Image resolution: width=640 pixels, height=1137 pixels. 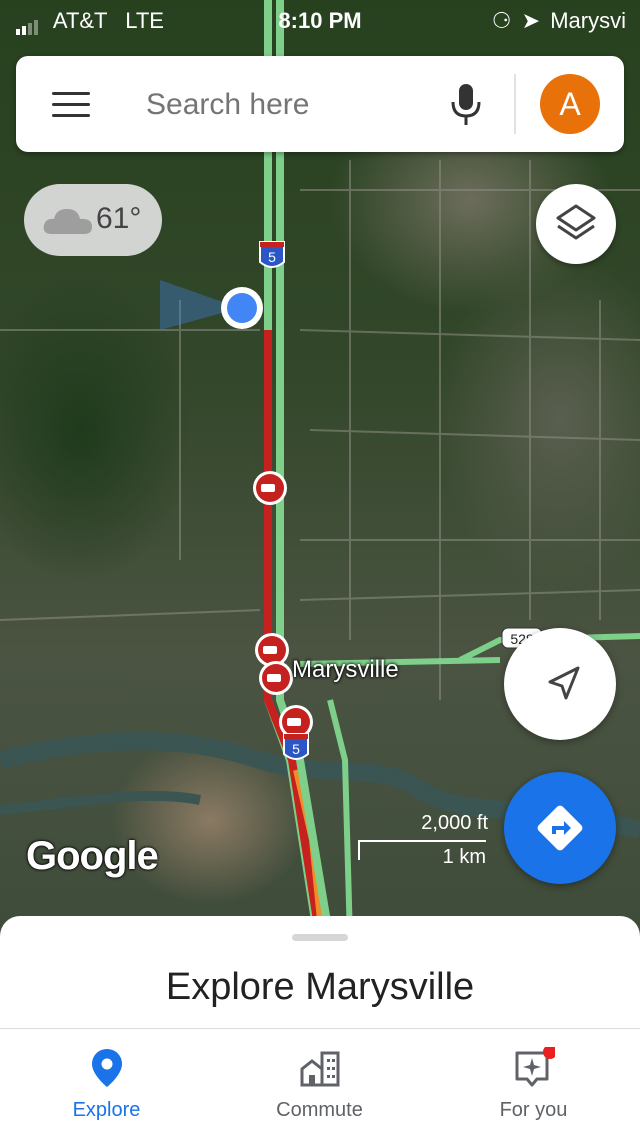 What do you see at coordinates (67, 221) in the screenshot?
I see `cloud-icon` at bounding box center [67, 221].